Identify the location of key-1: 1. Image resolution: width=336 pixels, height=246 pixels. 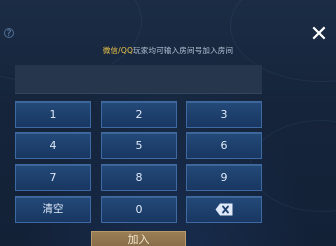
(53, 114).